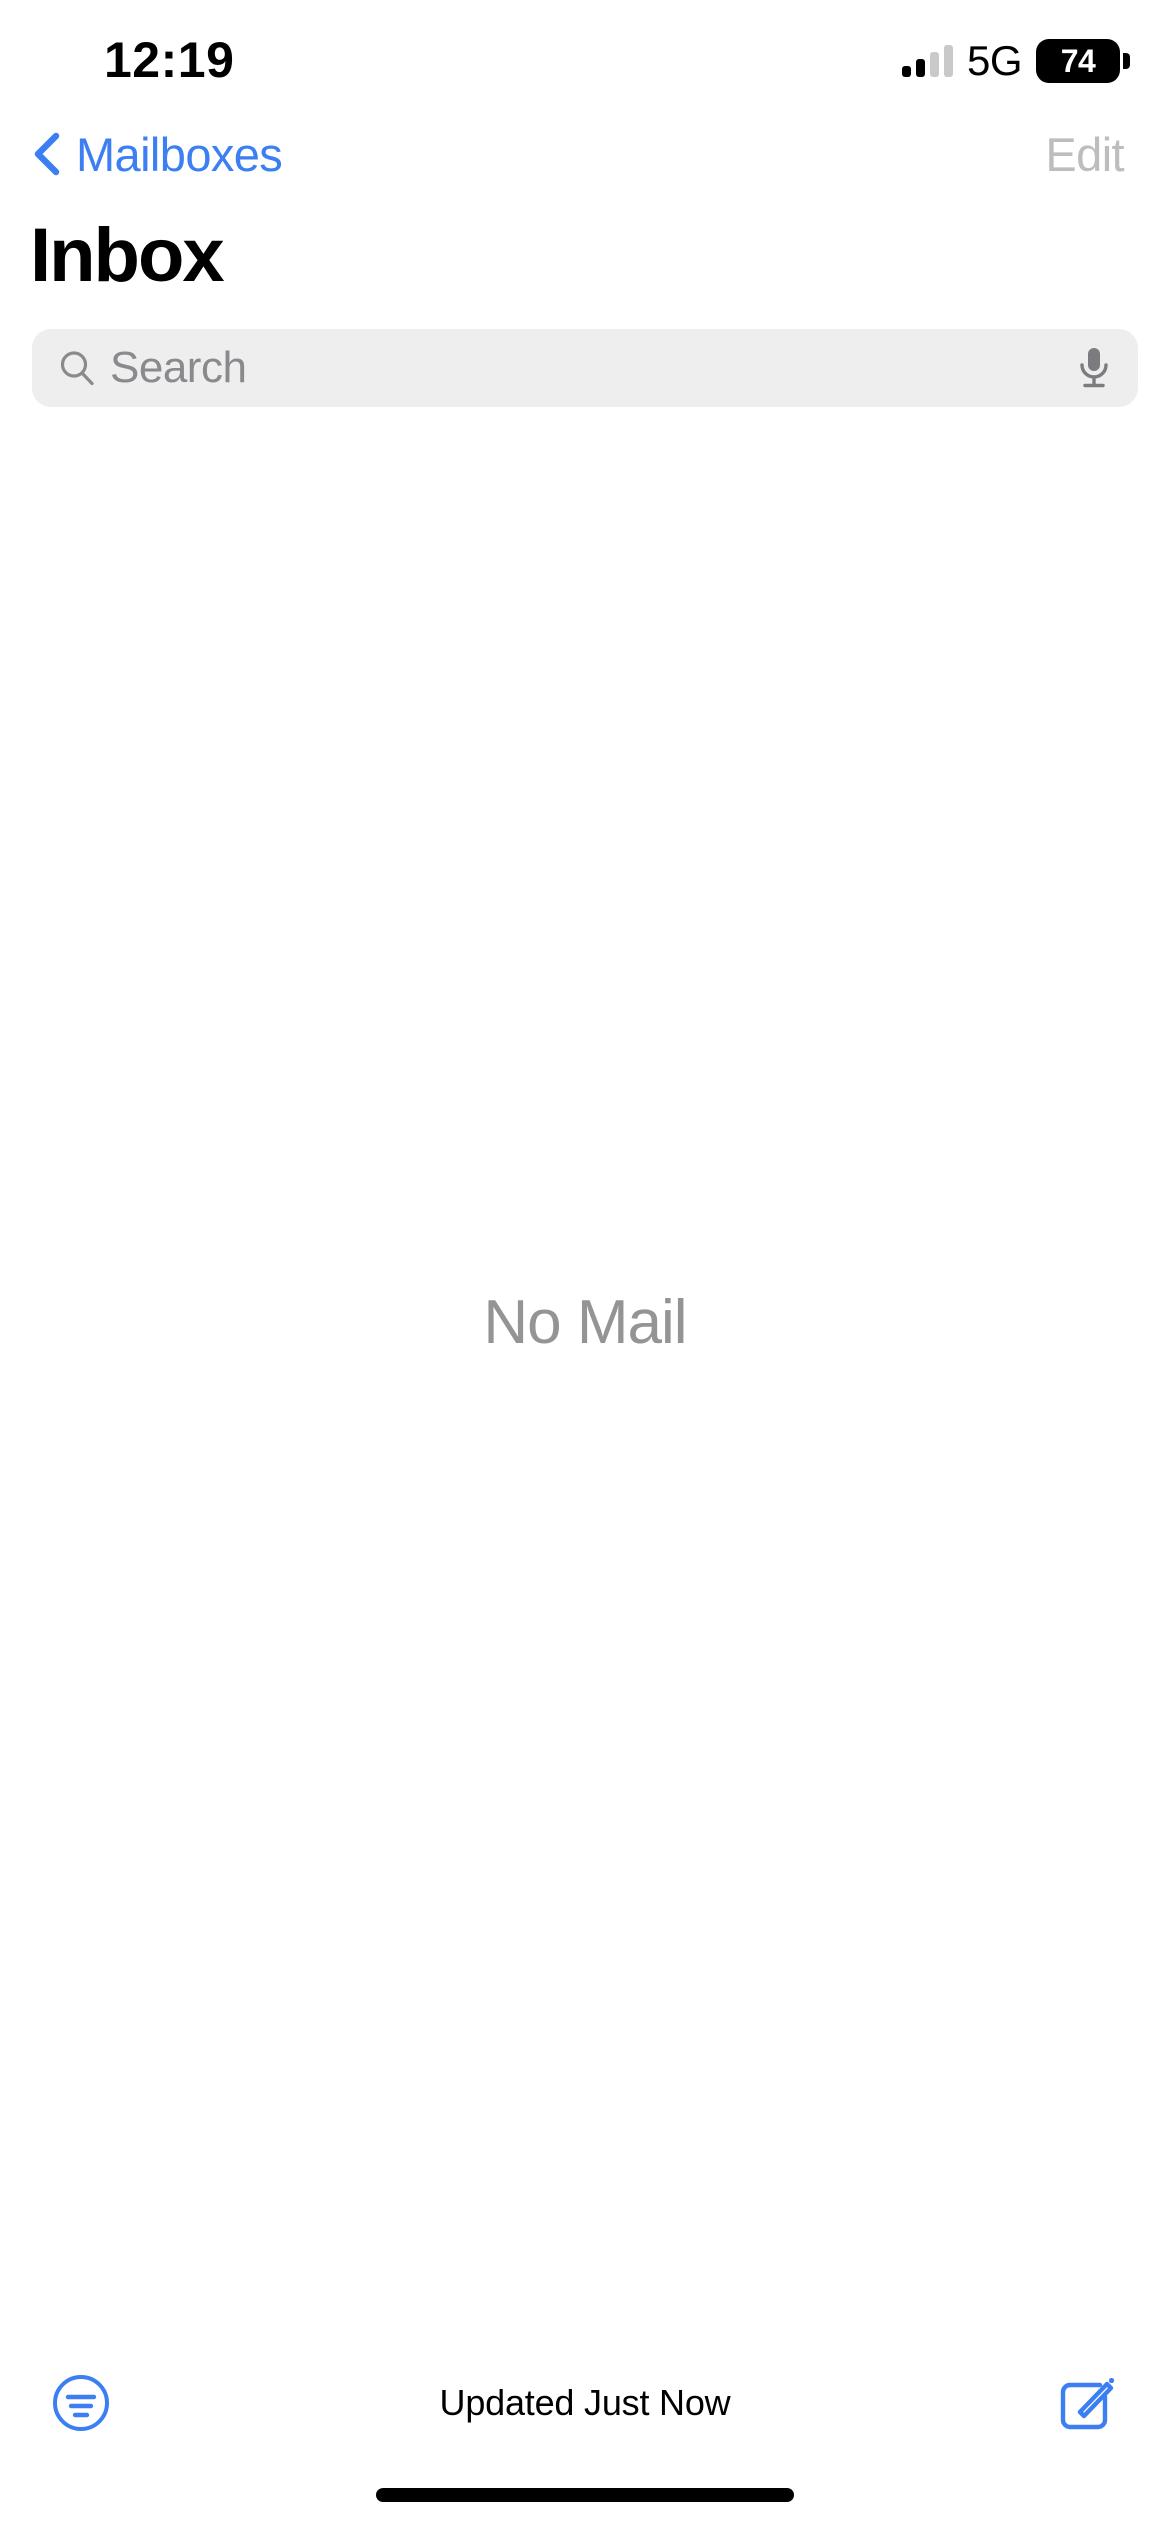  What do you see at coordinates (178, 367) in the screenshot?
I see `search-placeholder-text: Search` at bounding box center [178, 367].